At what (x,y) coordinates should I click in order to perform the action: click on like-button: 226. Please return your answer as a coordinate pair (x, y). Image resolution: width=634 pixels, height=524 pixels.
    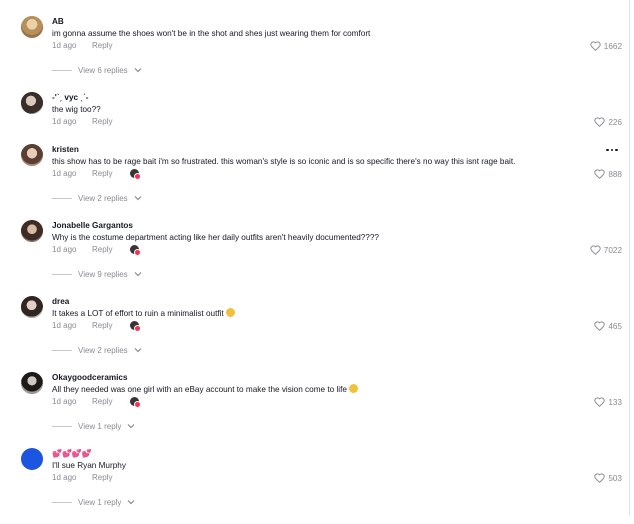
    Looking at the image, I should click on (608, 122).